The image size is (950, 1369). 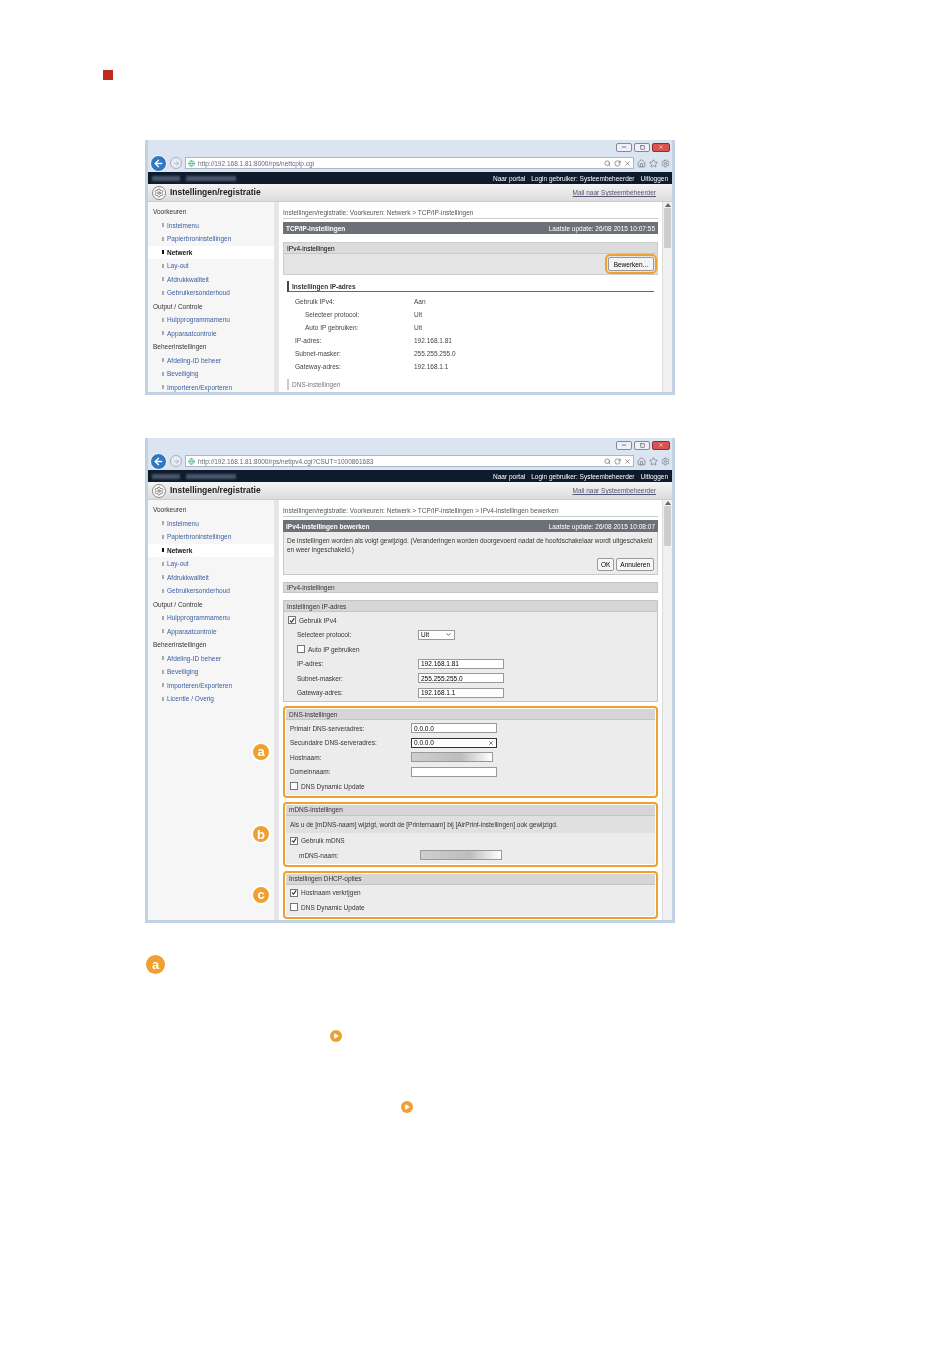 I want to click on bullet-icon, so click(x=108, y=75).